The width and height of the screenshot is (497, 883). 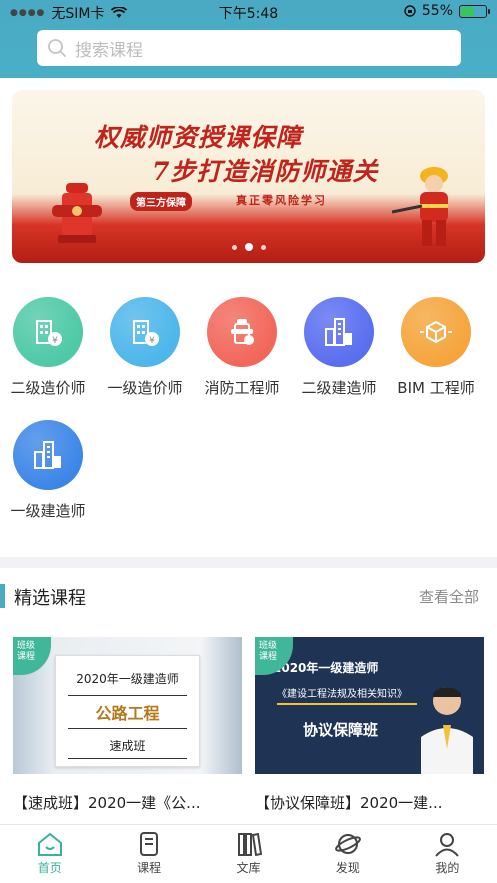 I want to click on category-label: BIM 工程师, so click(x=436, y=388).